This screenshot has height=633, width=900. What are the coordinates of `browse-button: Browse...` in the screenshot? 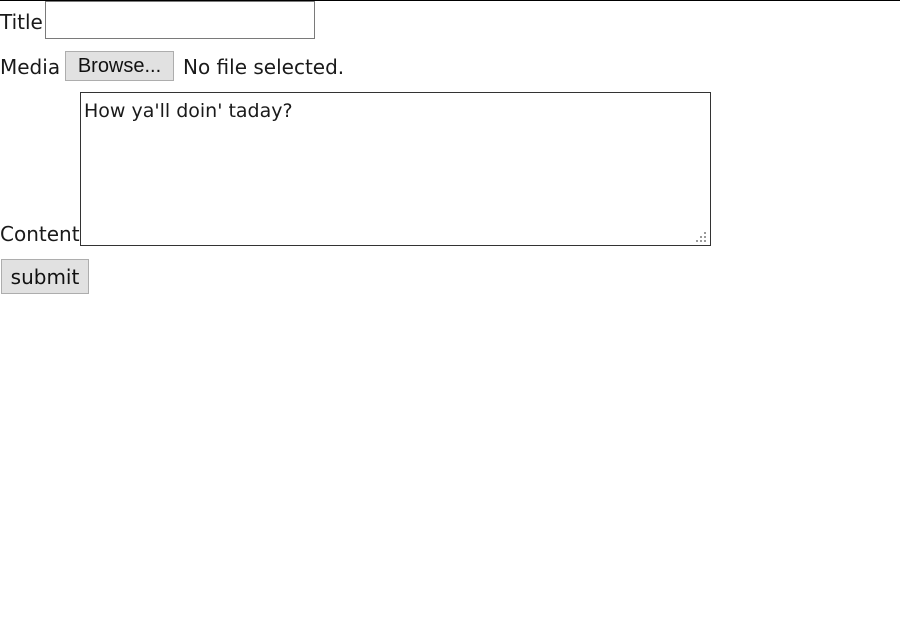 It's located at (119, 66).